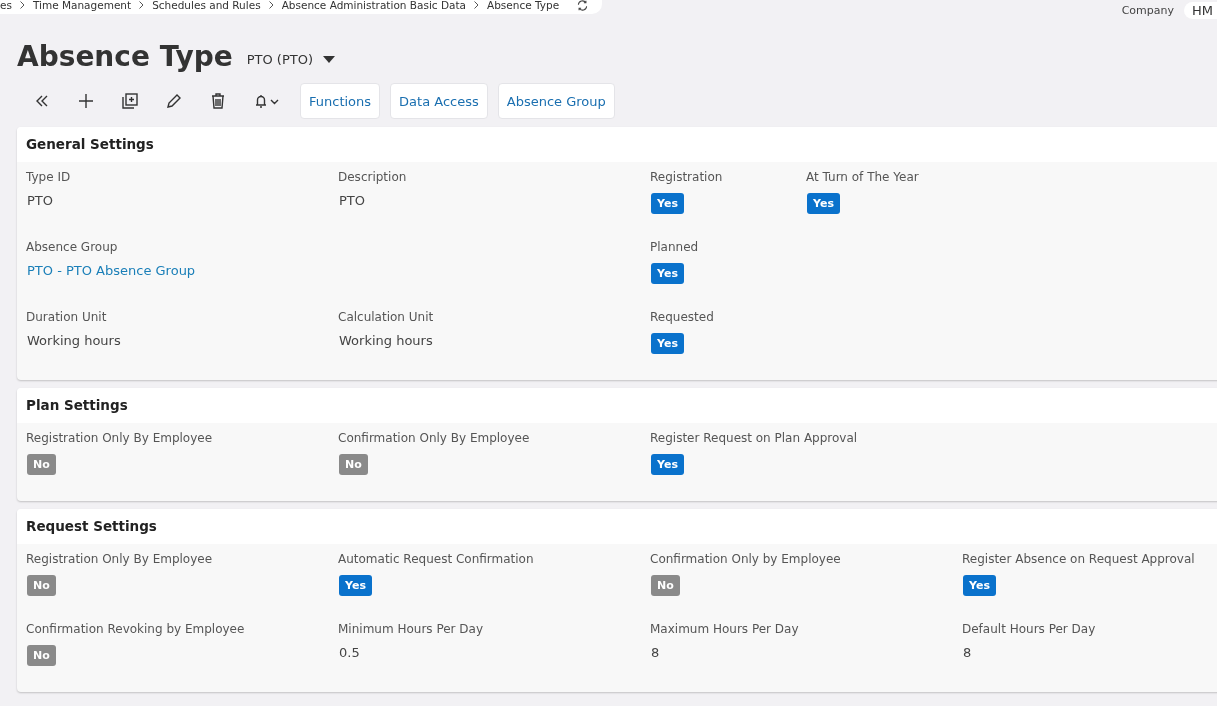 The height and width of the screenshot is (706, 1217). What do you see at coordinates (42, 101) in the screenshot?
I see `collapse-icon` at bounding box center [42, 101].